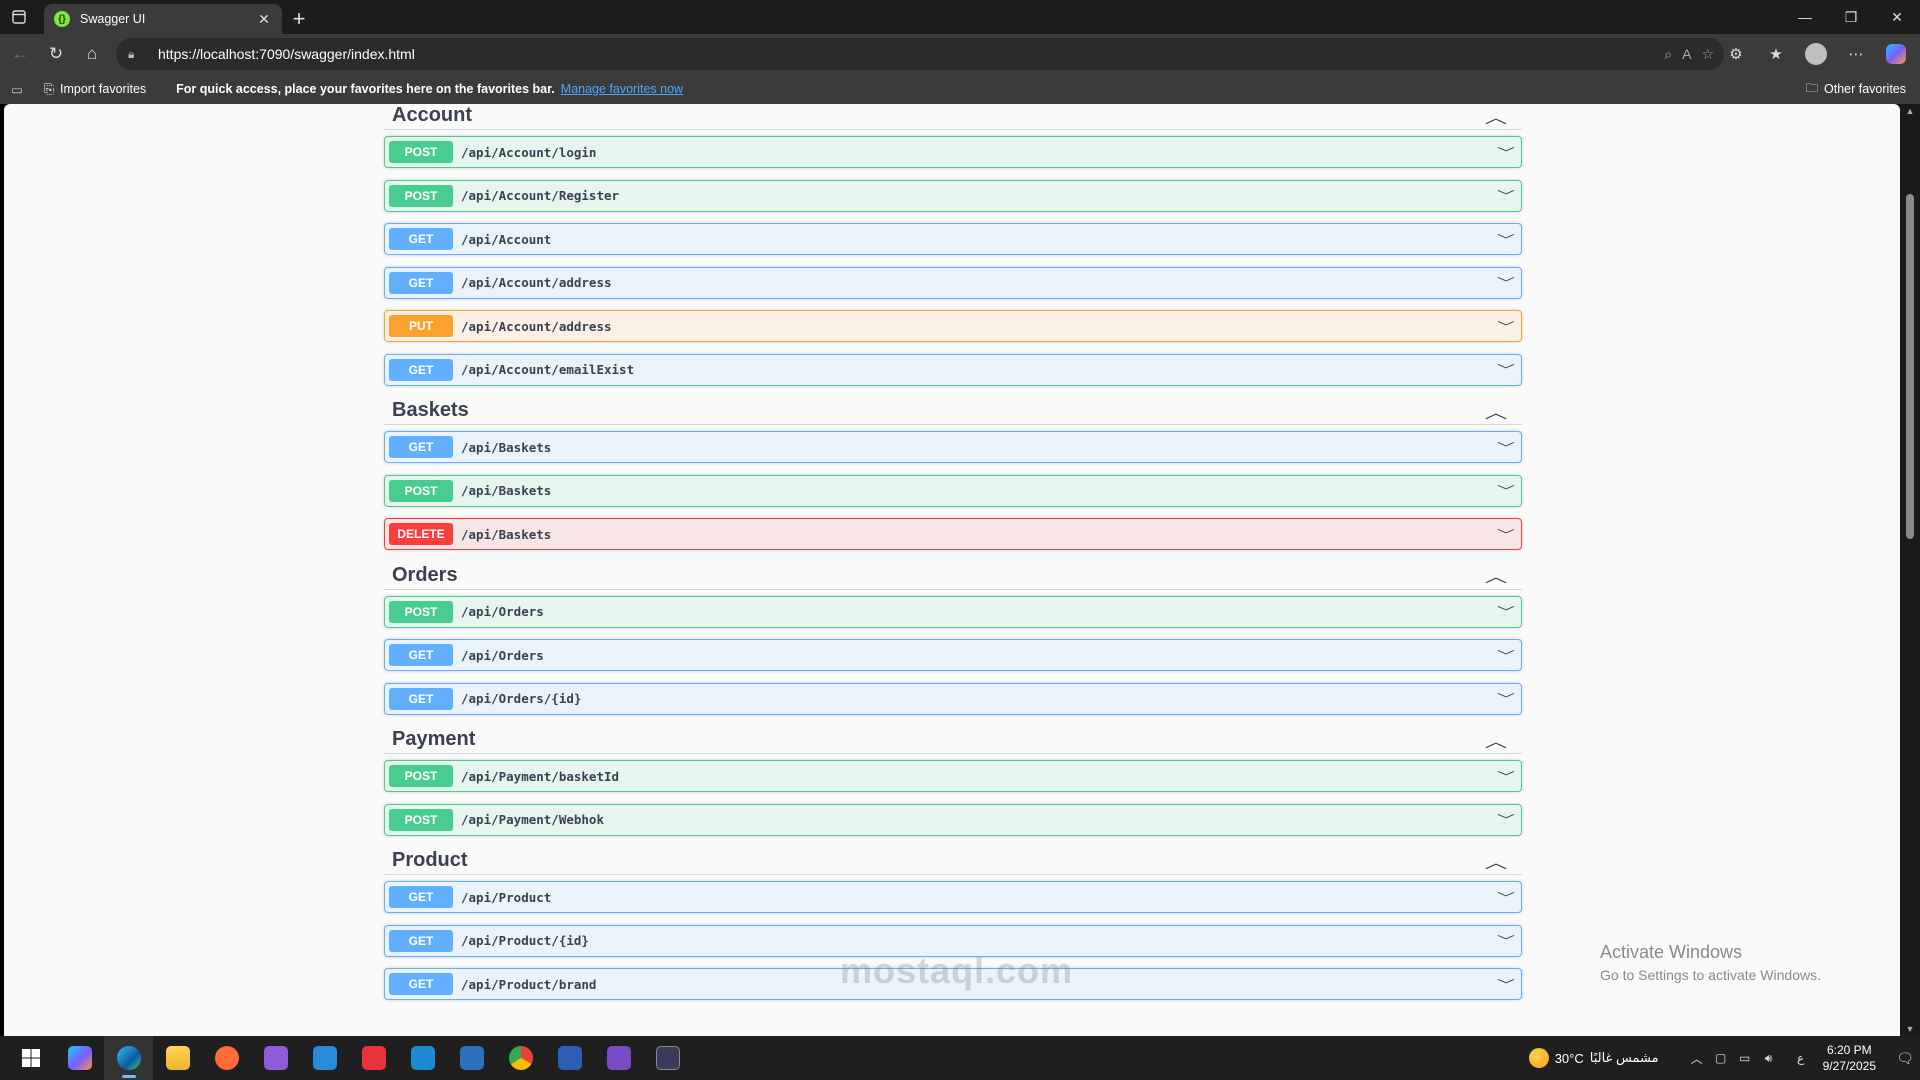 This screenshot has width=1920, height=1080. What do you see at coordinates (1910, 1029) in the screenshot?
I see `scroll-down-icon: ▼` at bounding box center [1910, 1029].